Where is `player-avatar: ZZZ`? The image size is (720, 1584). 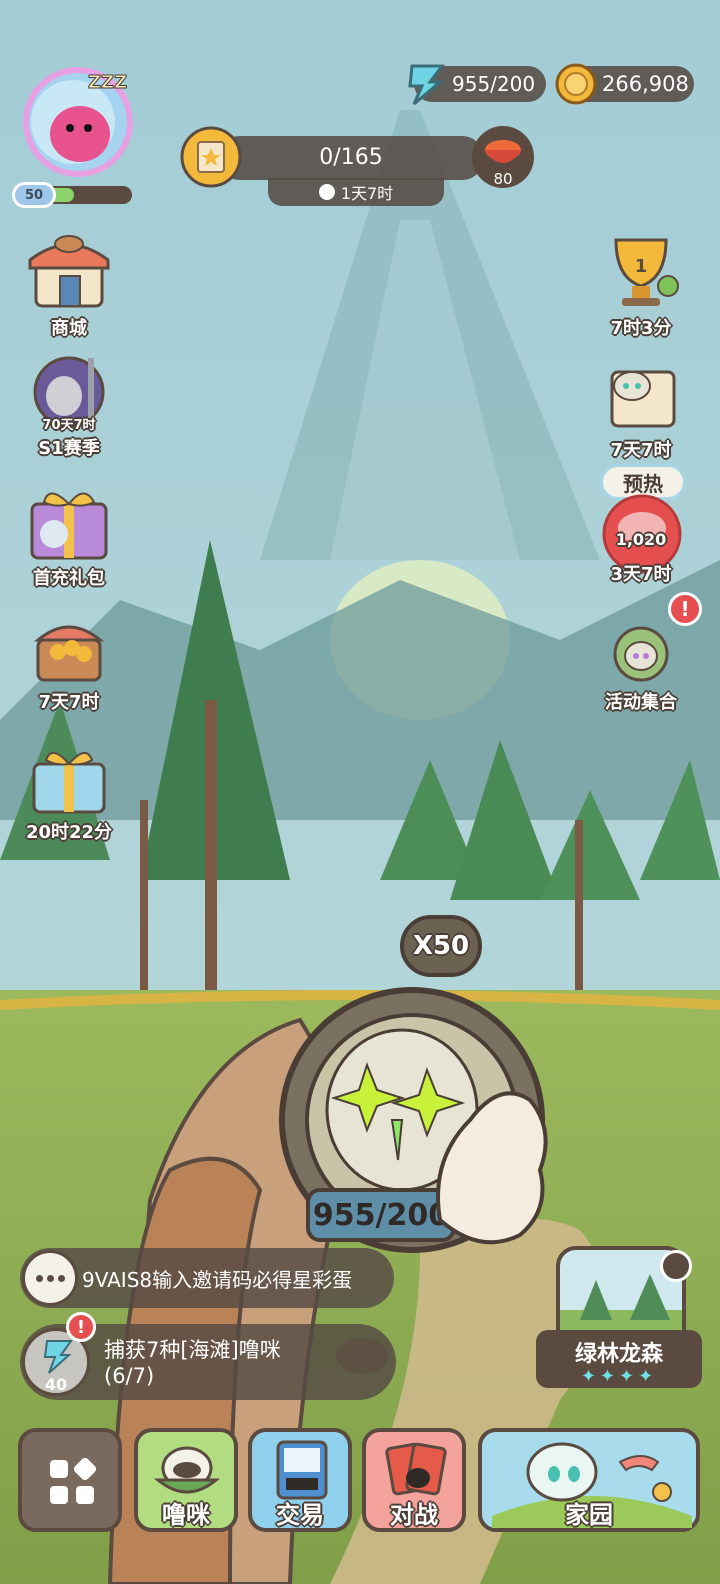
player-avatar: ZZZ is located at coordinates (78, 122).